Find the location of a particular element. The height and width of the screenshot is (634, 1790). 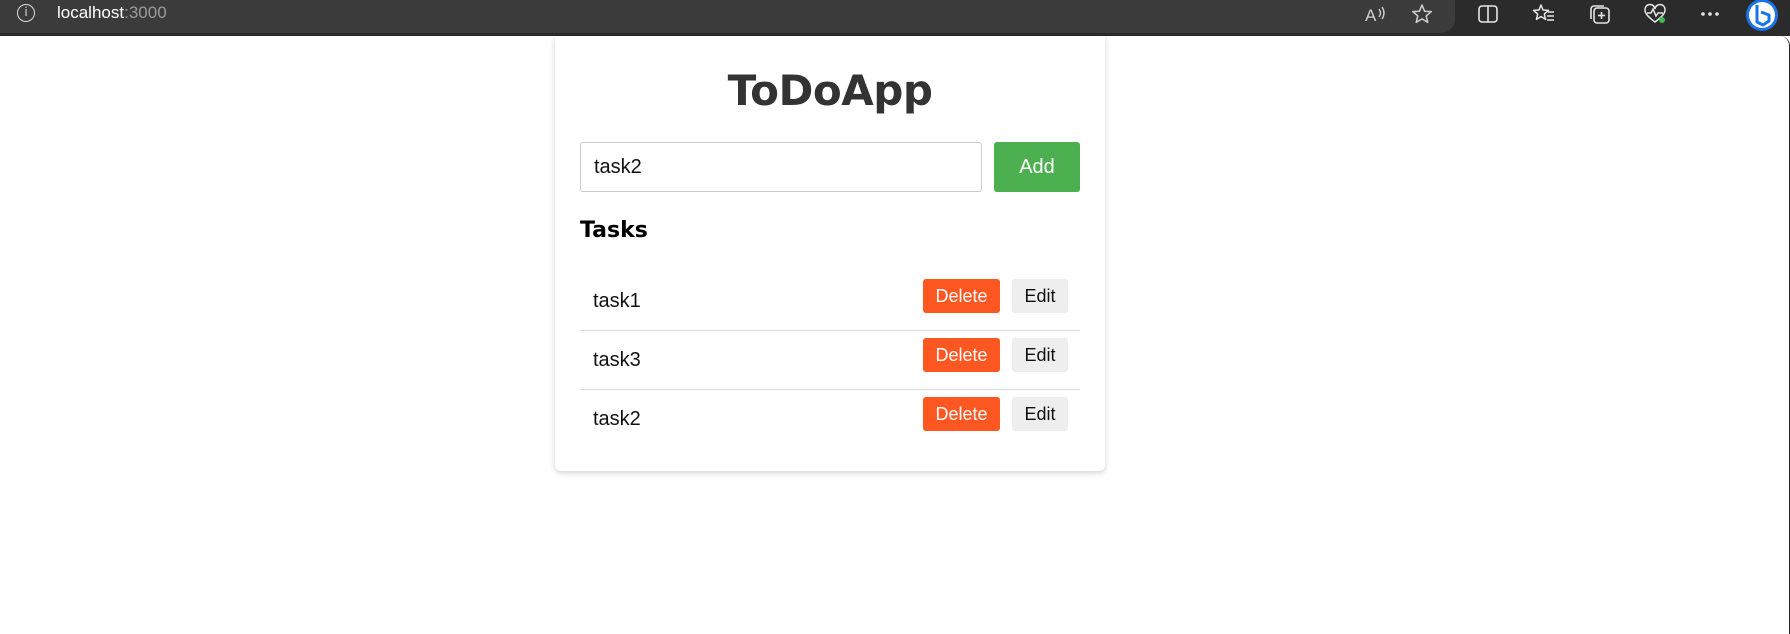

favorites-icon is located at coordinates (1544, 14).